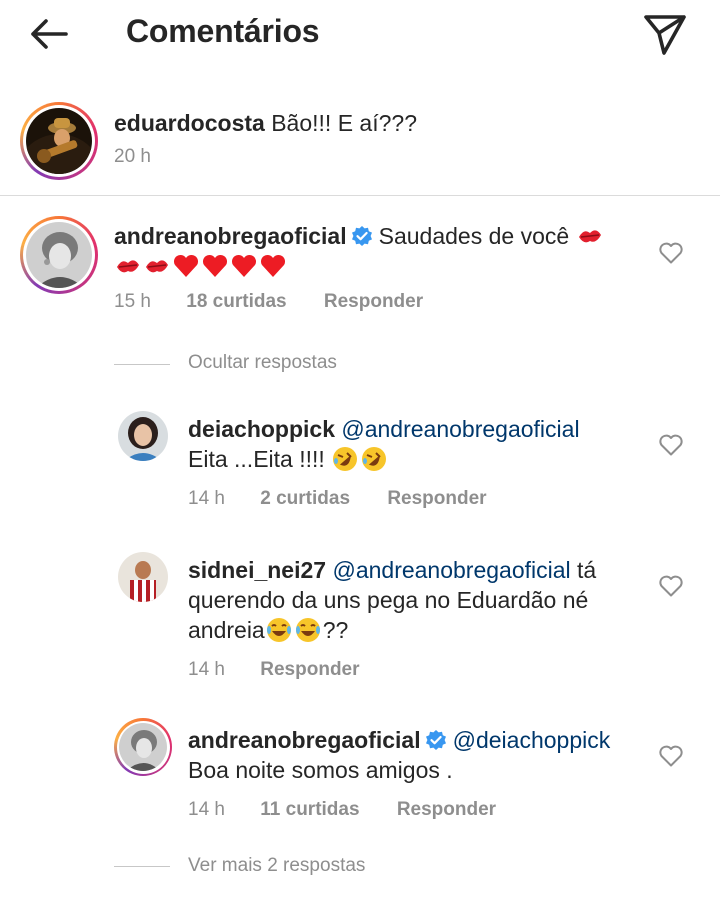 Image resolution: width=720 pixels, height=904 pixels. I want to click on paper-plane-icon, so click(665, 35).